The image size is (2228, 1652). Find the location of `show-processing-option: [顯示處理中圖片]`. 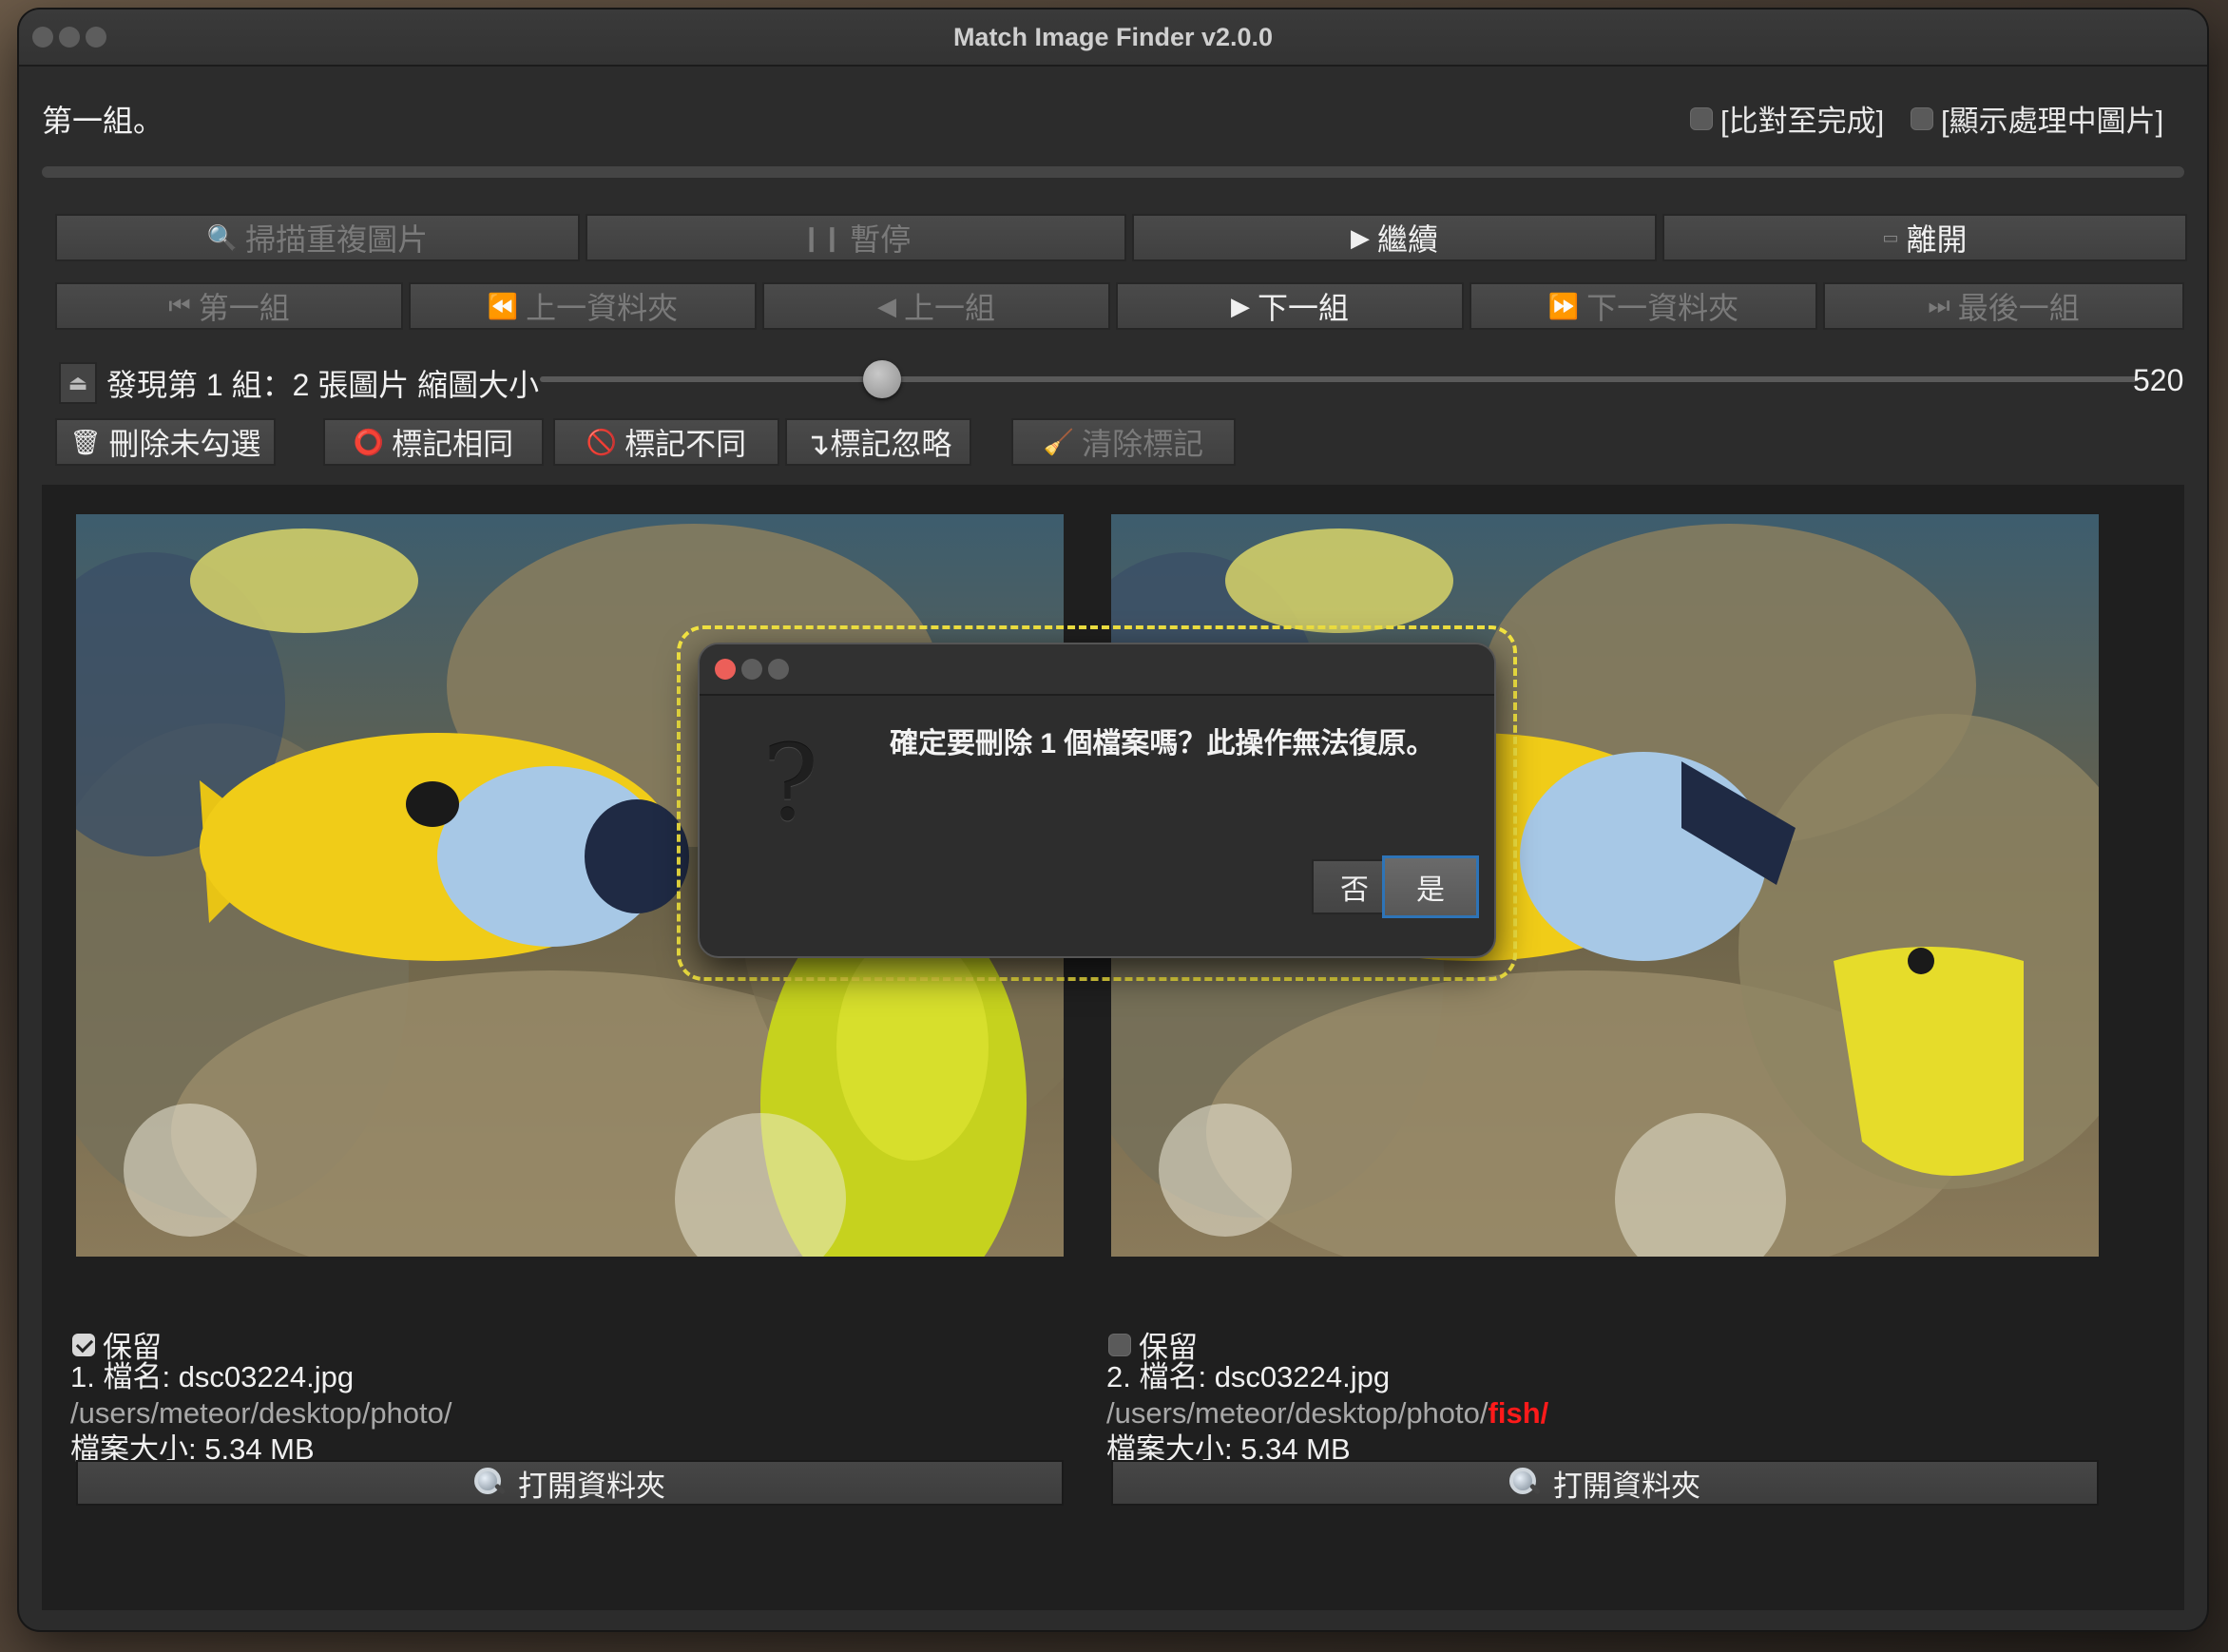

show-processing-option: [顯示處理中圖片] is located at coordinates (2037, 118).